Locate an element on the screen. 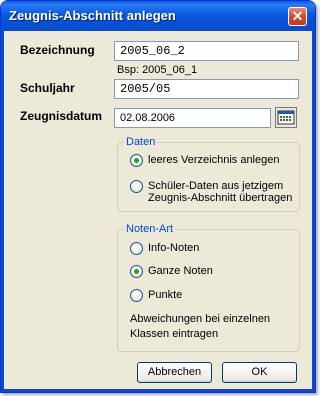 Image resolution: width=320 pixels, height=396 pixels. bezeichnung-input: 2005_06_2 is located at coordinates (206, 51).